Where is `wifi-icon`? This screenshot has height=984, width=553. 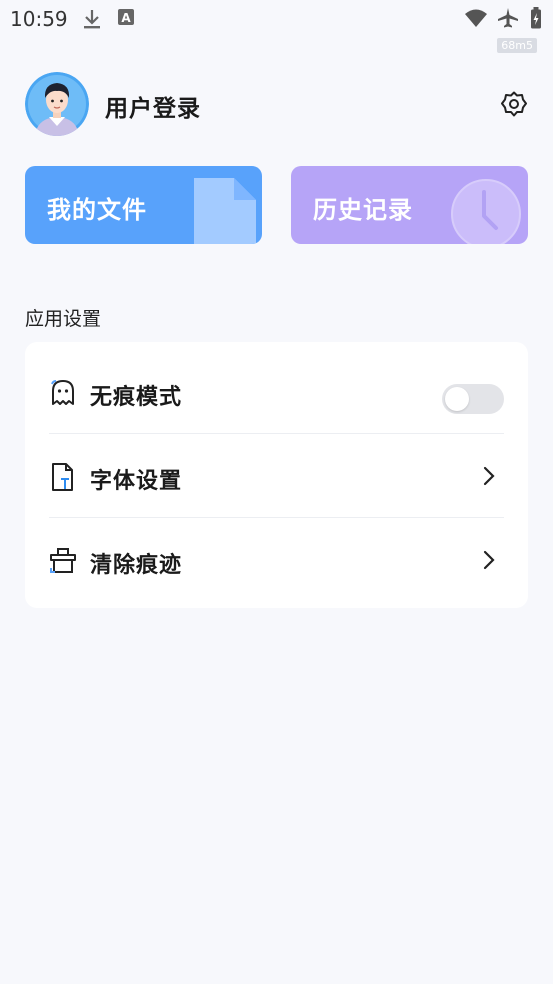
wifi-icon is located at coordinates (476, 20).